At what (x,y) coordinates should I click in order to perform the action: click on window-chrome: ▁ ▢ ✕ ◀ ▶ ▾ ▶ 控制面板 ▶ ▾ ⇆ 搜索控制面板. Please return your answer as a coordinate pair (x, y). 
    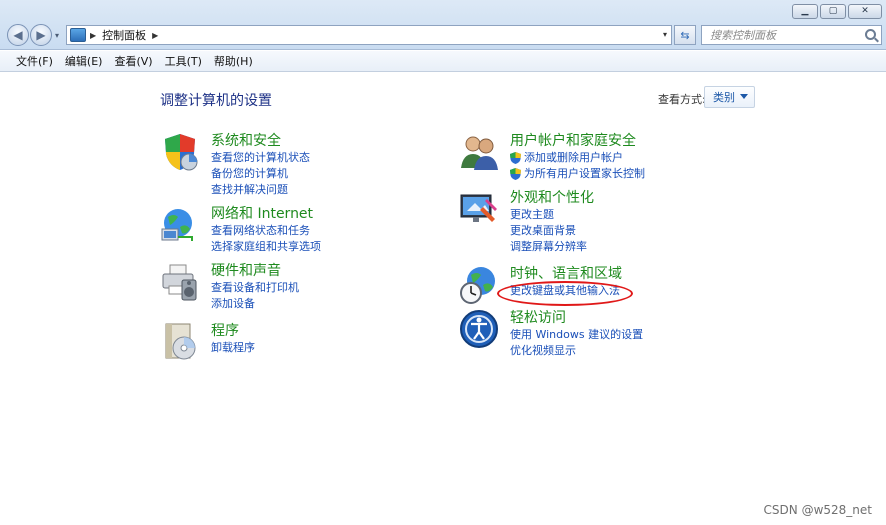
    Looking at the image, I should click on (443, 25).